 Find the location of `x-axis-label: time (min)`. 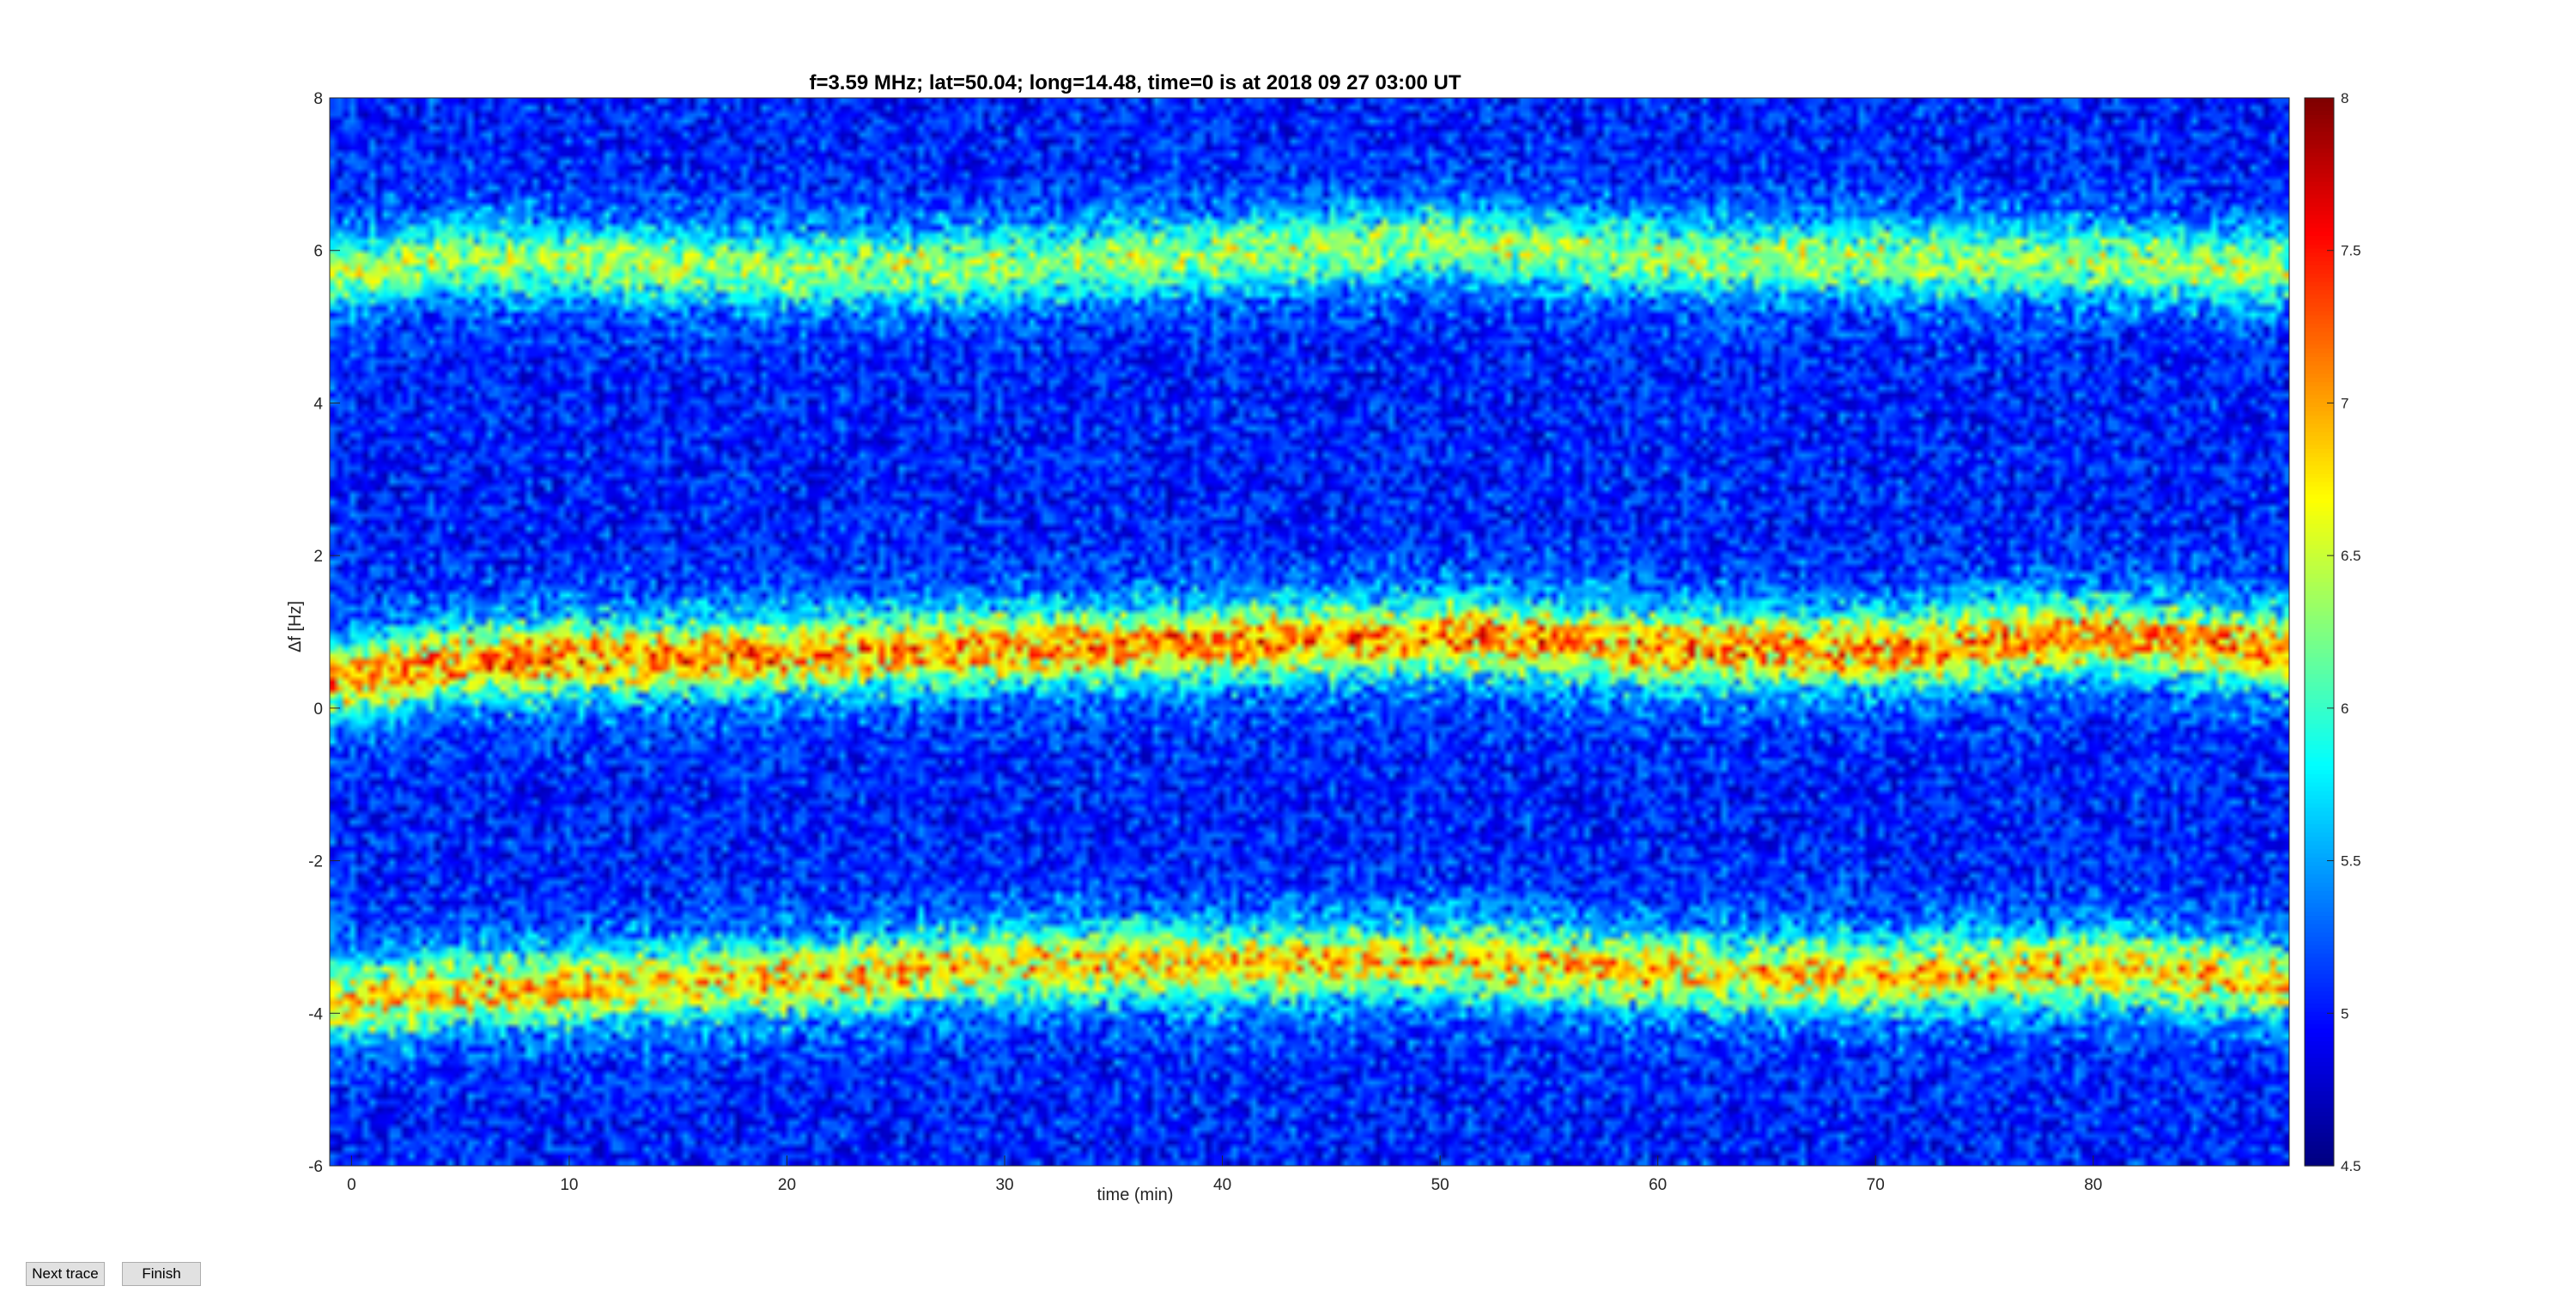

x-axis-label: time (min) is located at coordinates (1135, 1195).